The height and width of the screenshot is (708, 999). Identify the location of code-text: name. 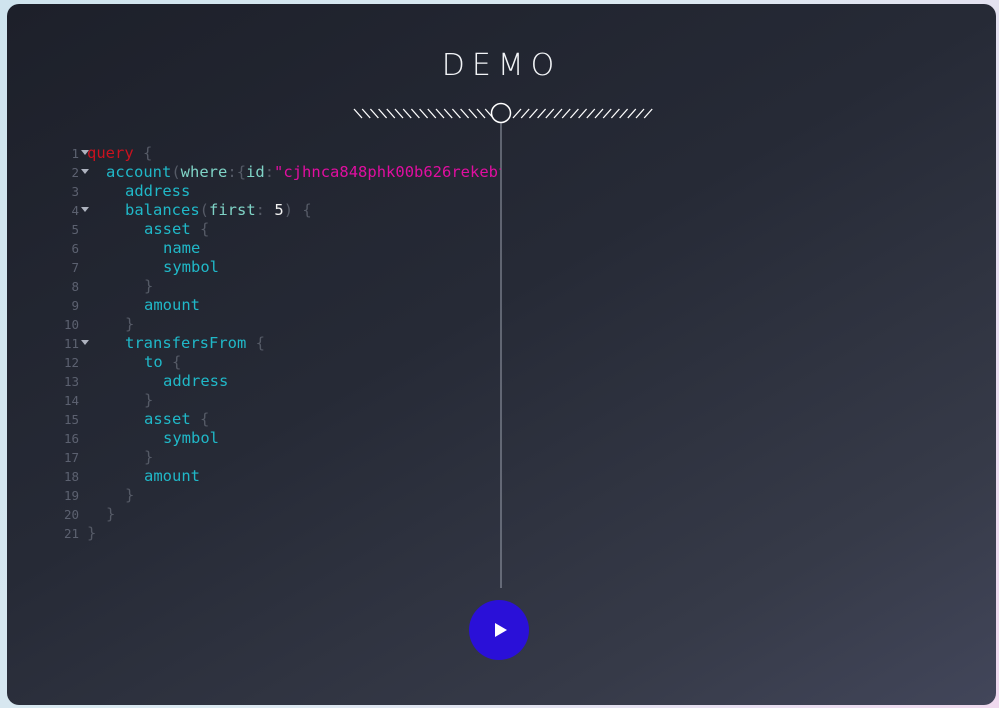
(143, 248).